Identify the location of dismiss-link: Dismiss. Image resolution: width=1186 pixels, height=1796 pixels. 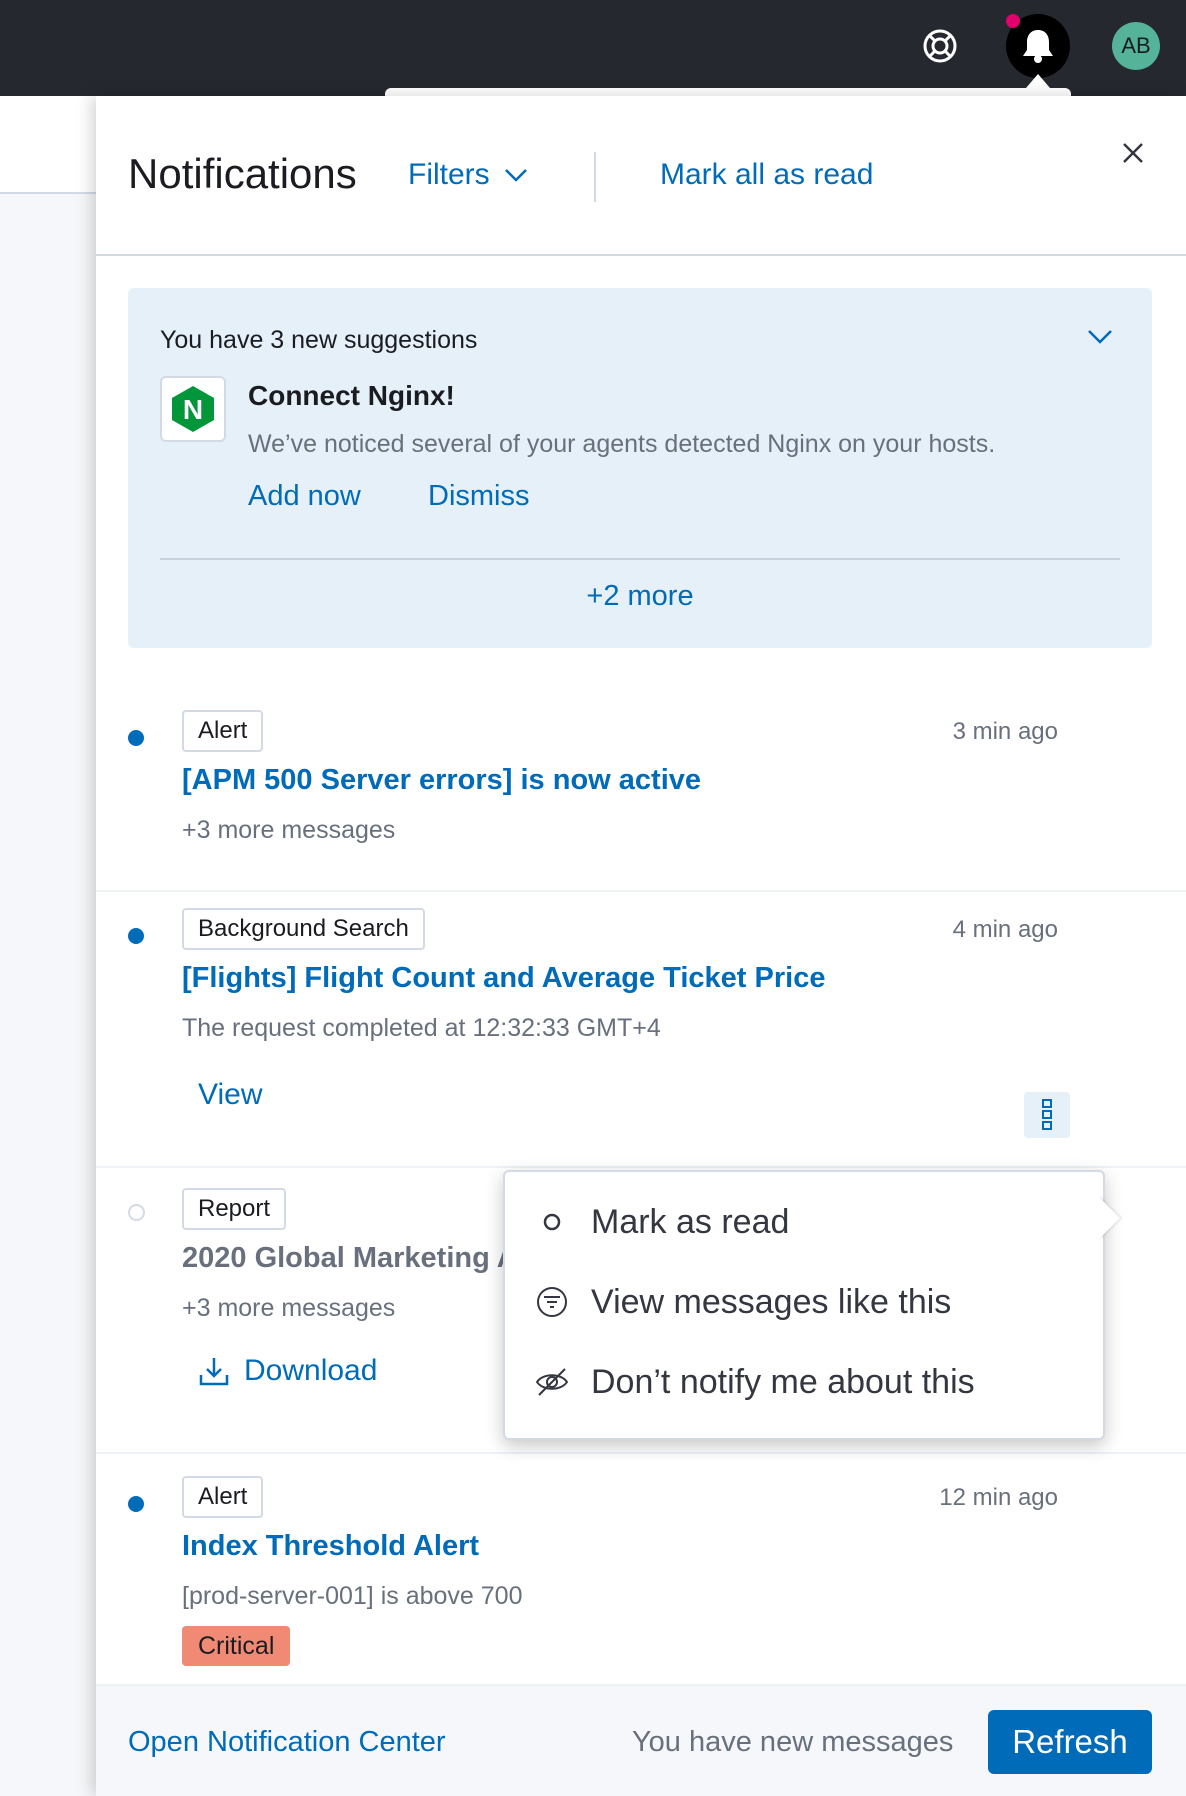
(479, 496).